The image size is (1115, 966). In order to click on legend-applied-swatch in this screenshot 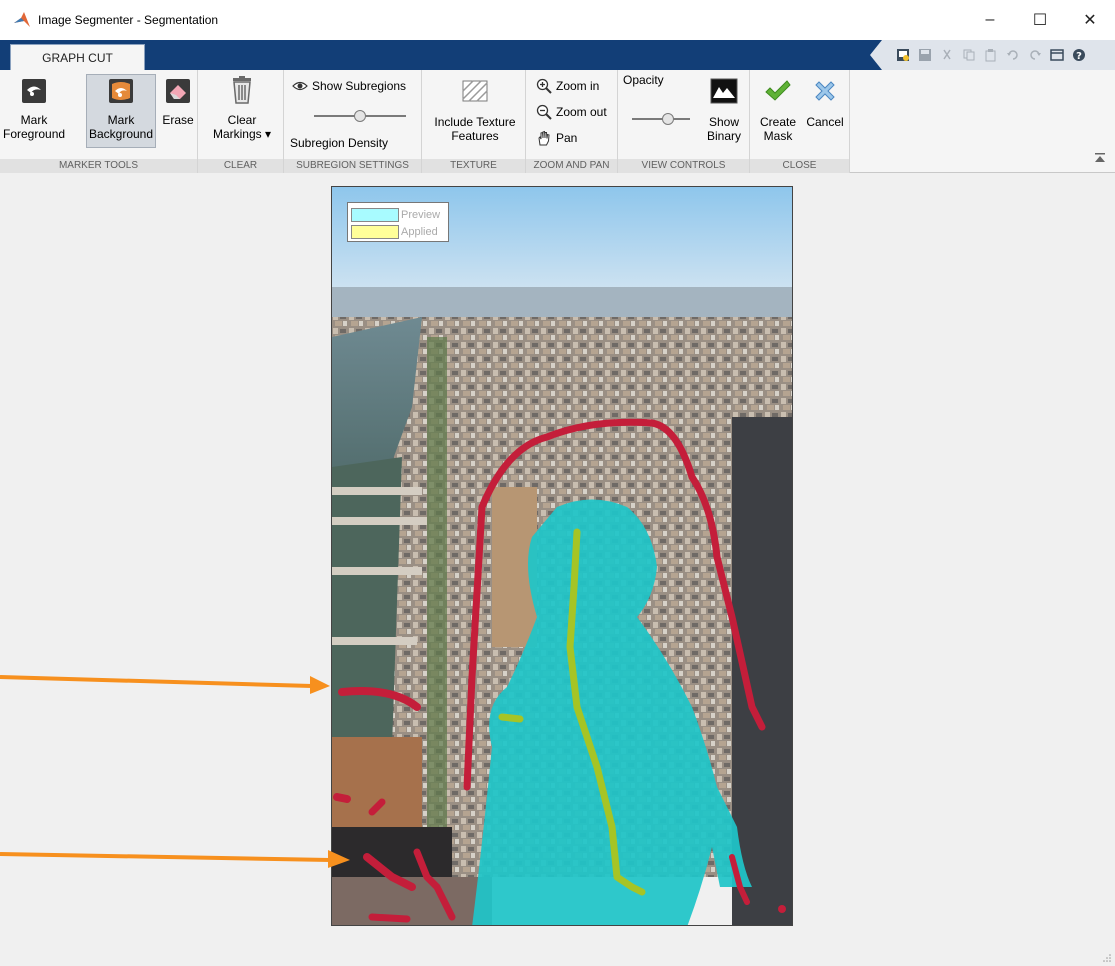, I will do `click(375, 231)`.